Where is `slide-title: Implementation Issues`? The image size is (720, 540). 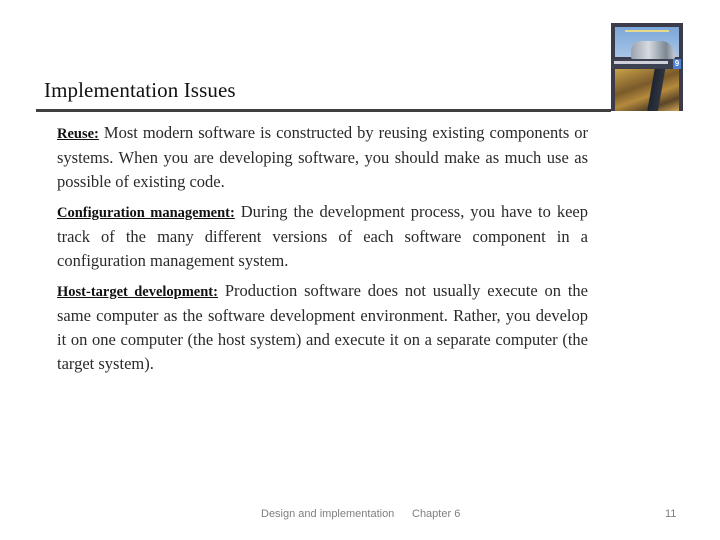
slide-title: Implementation Issues is located at coordinates (140, 90).